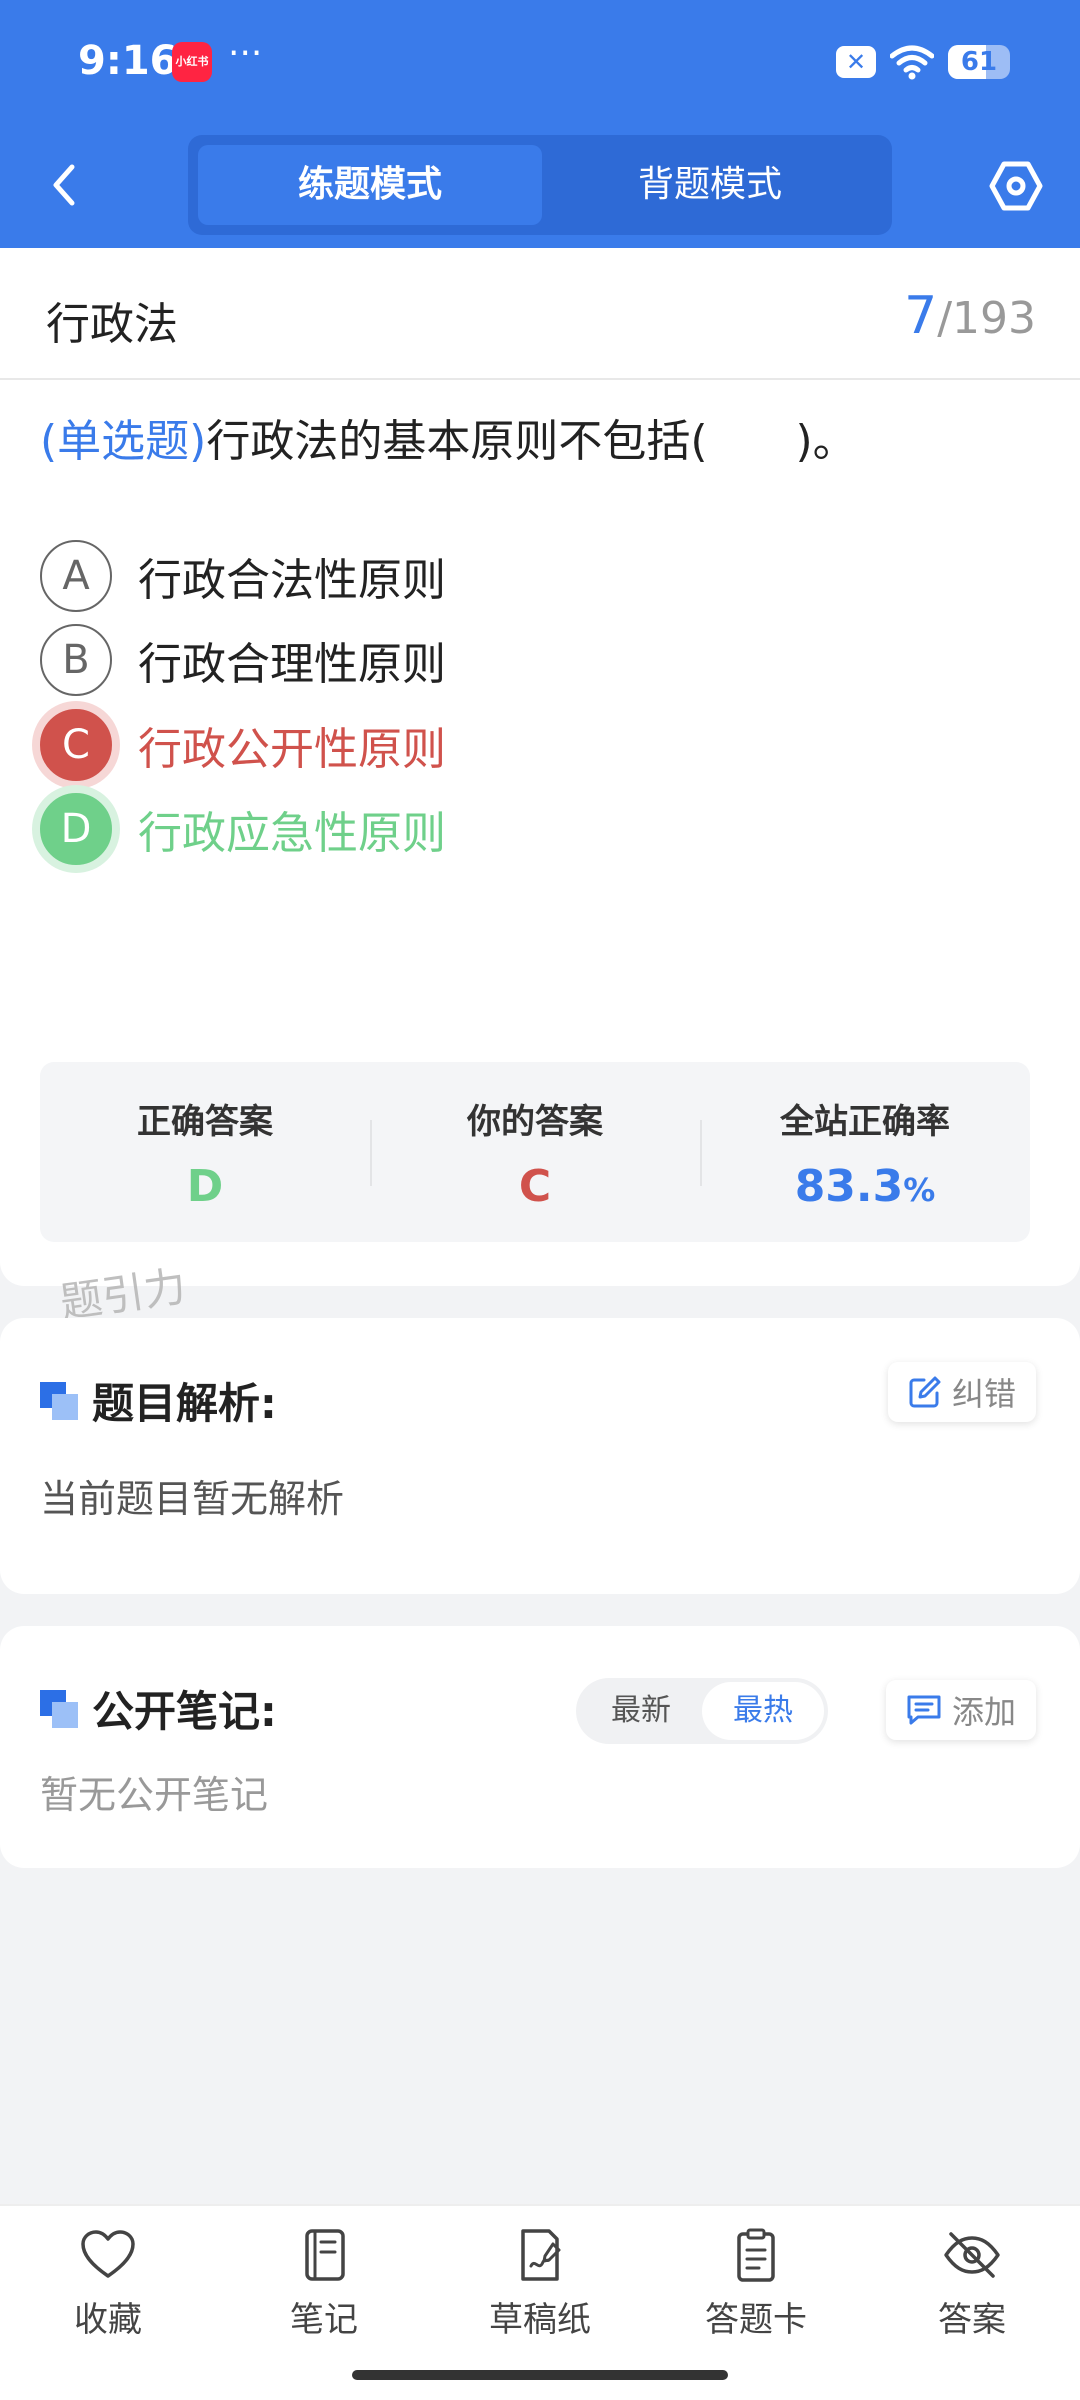 The image size is (1080, 2400). I want to click on total-questions: /193, so click(986, 318).